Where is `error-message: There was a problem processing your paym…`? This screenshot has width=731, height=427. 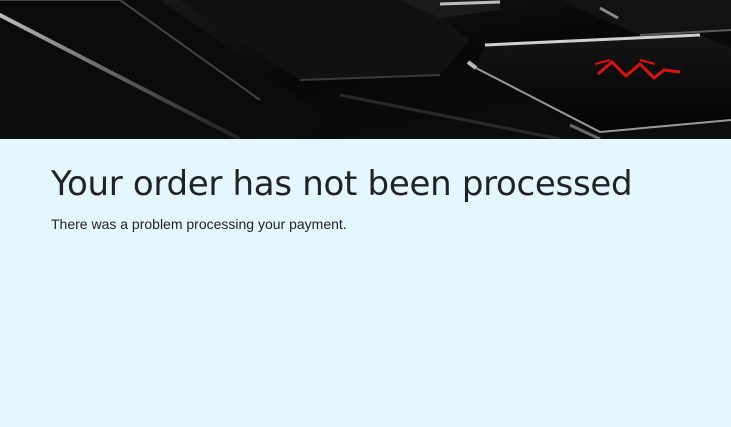
error-message: There was a problem processing your paym… is located at coordinates (199, 224).